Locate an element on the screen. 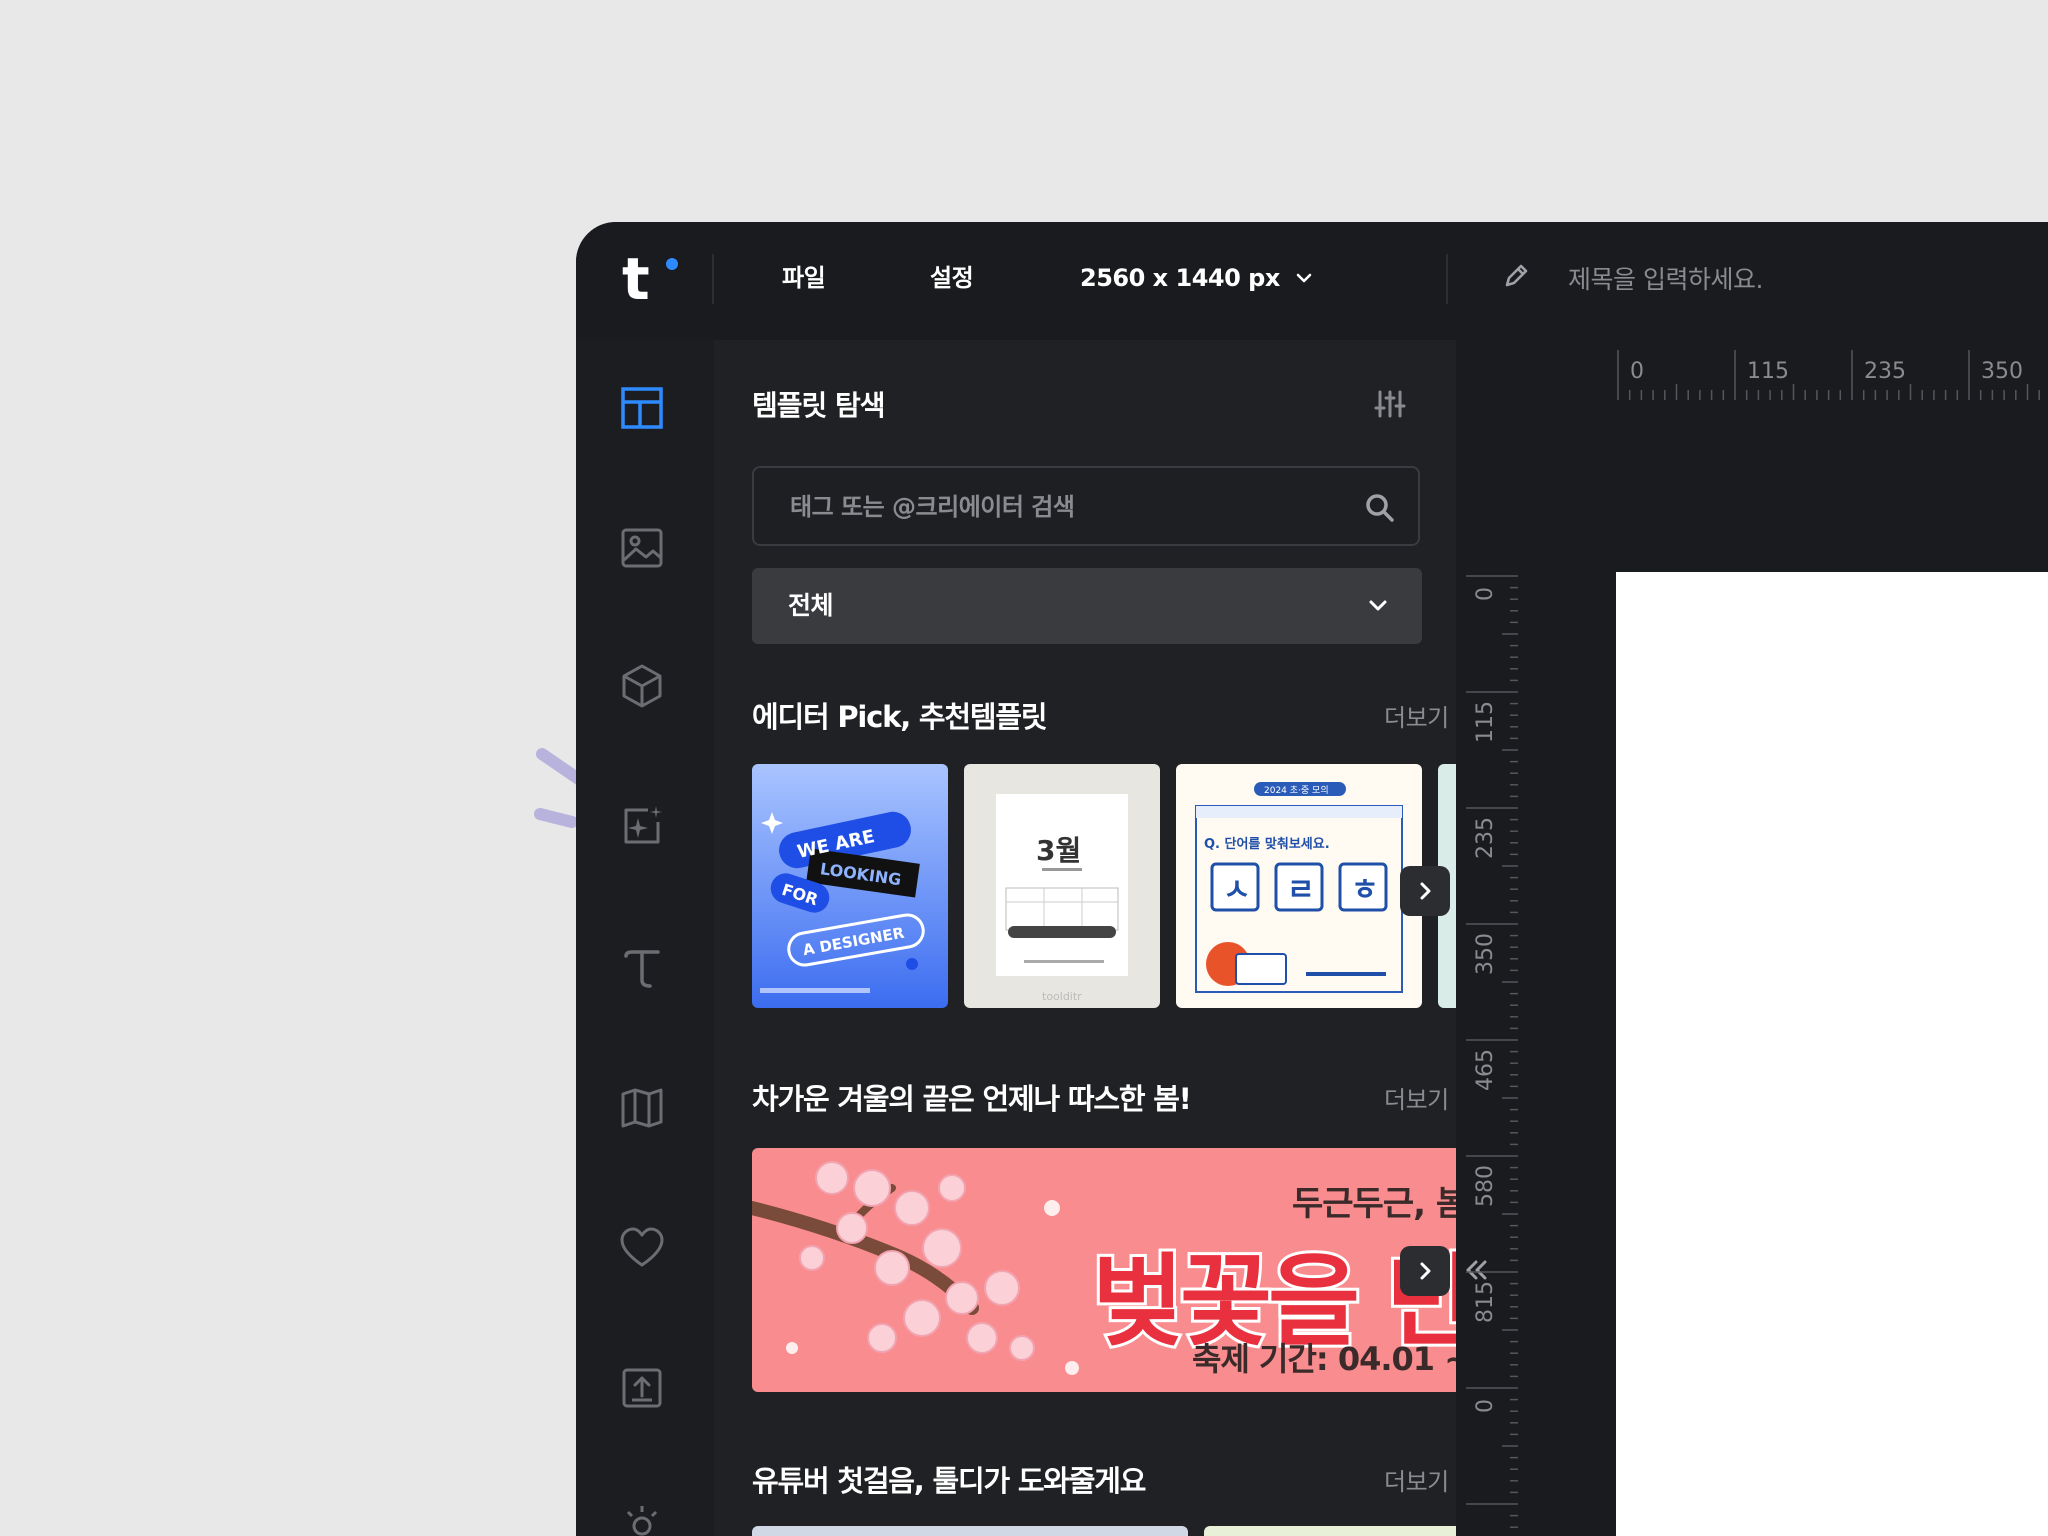  more-link-youtuber: 더보기 is located at coordinates (1416, 1479).